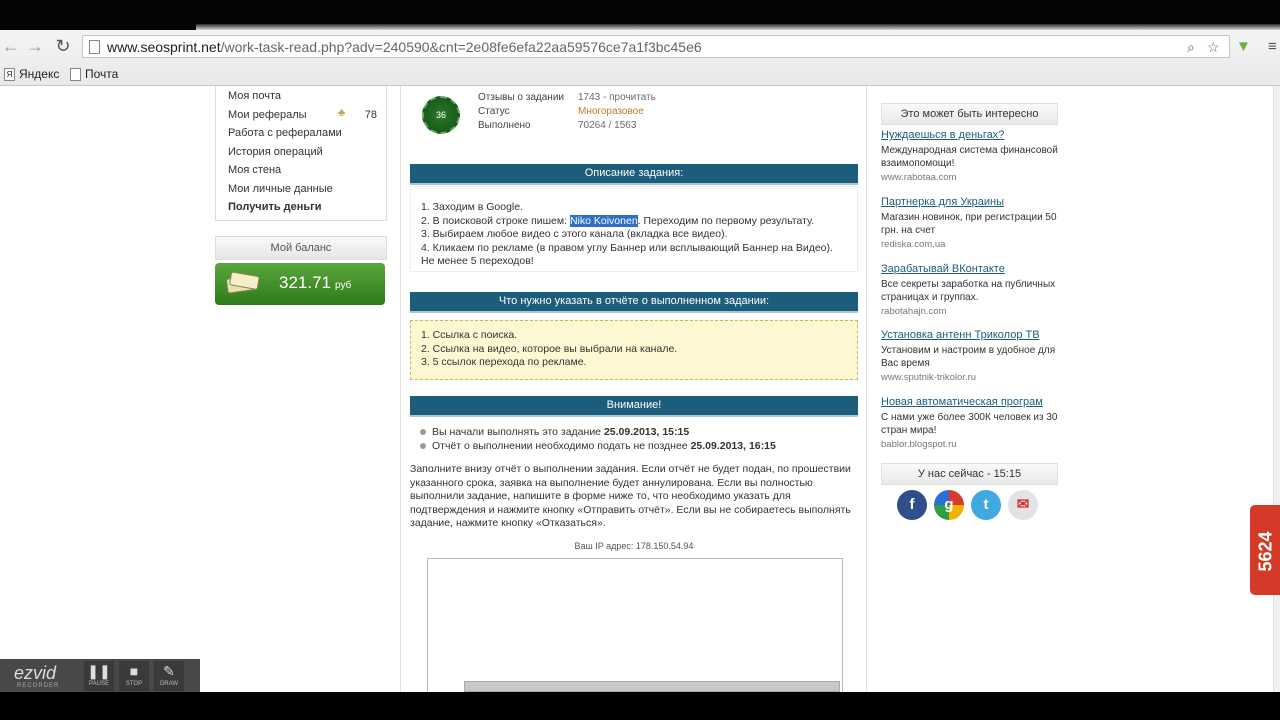 This screenshot has width=1280, height=720. I want to click on bookmark-yandex: Я Яндекс, so click(31, 74).